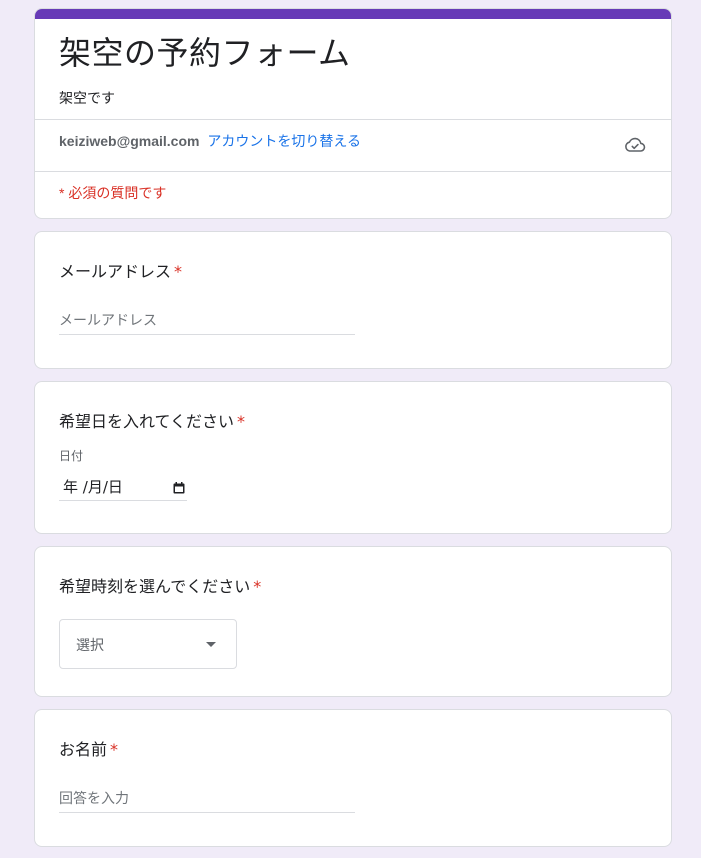 The height and width of the screenshot is (858, 701). Describe the element at coordinates (87, 98) in the screenshot. I see `form-description: 架空です` at that location.